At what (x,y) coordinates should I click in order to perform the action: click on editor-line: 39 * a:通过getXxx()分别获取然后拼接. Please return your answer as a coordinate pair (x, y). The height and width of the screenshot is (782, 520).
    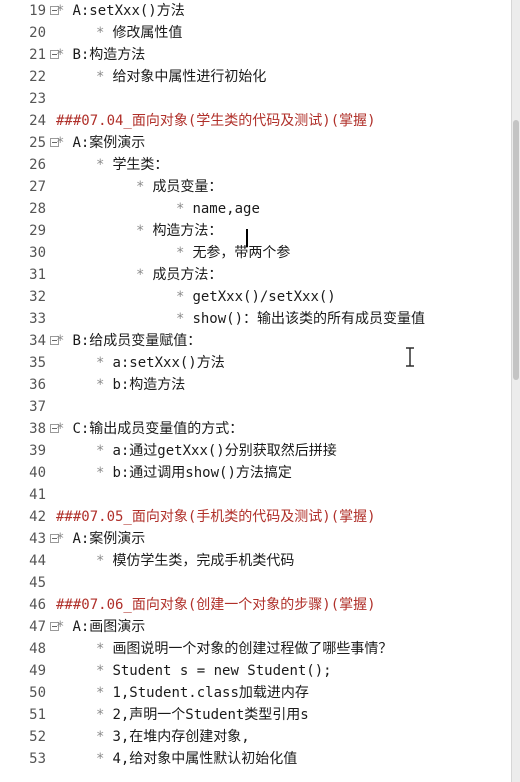
    Looking at the image, I should click on (255, 451).